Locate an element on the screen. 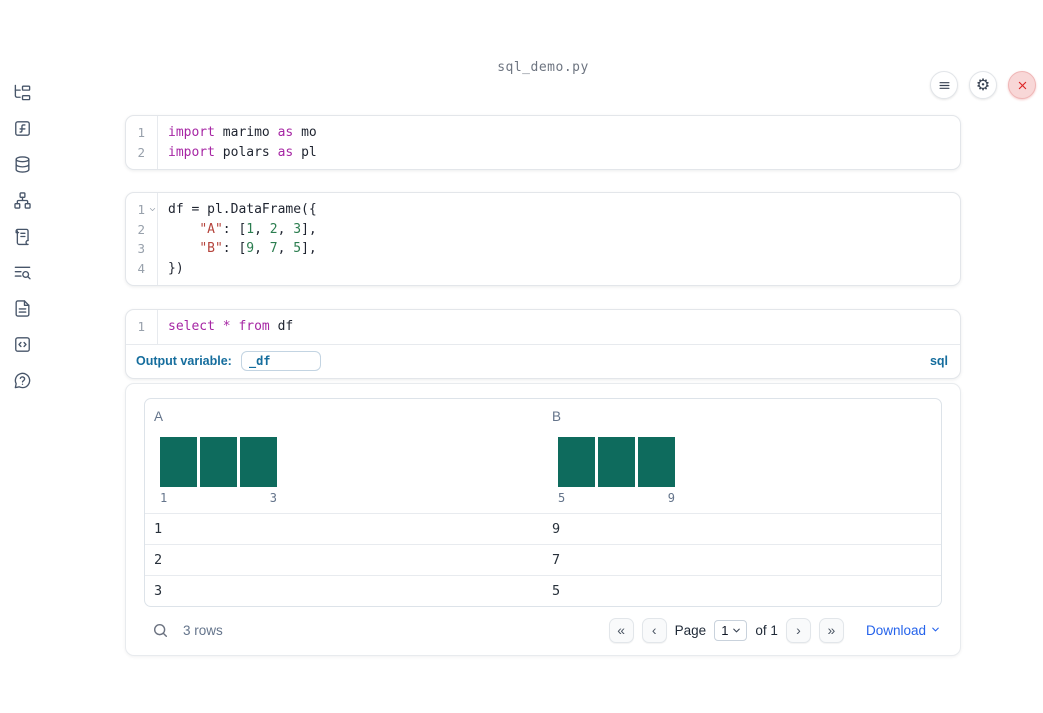  first-page-button: « is located at coordinates (621, 630).